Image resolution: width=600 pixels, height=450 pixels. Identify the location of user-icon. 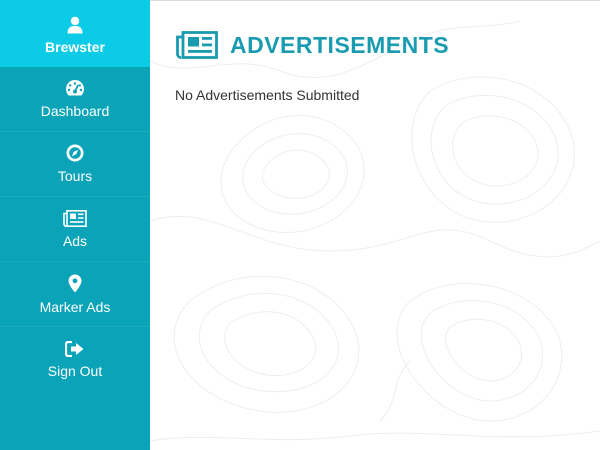
(75, 25).